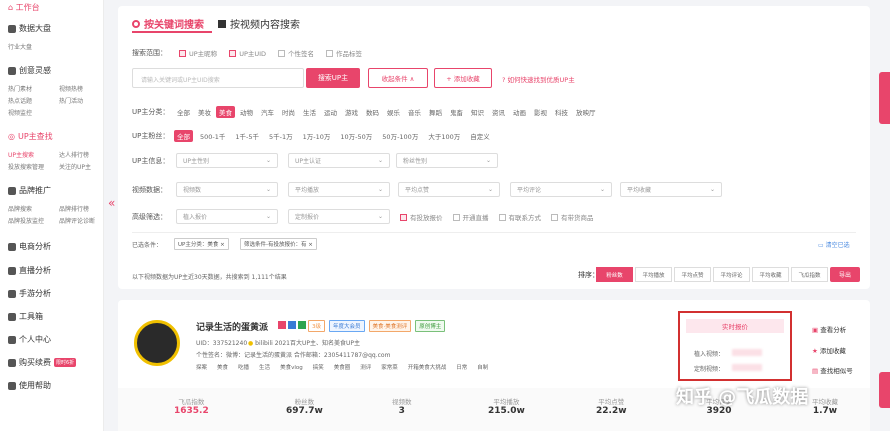 The width and height of the screenshot is (890, 431). What do you see at coordinates (183, 136) in the screenshot?
I see `fans-chip: 全部` at bounding box center [183, 136].